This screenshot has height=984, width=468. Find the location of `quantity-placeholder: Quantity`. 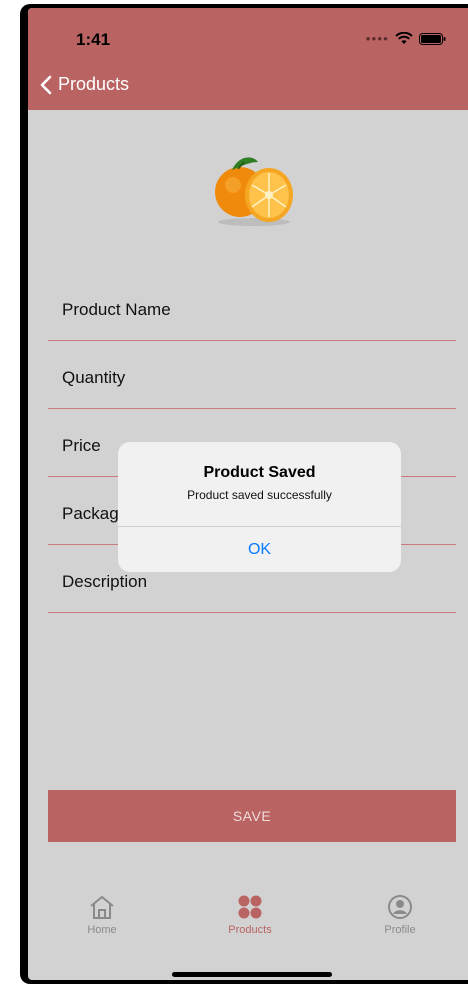

quantity-placeholder: Quantity is located at coordinates (94, 377).